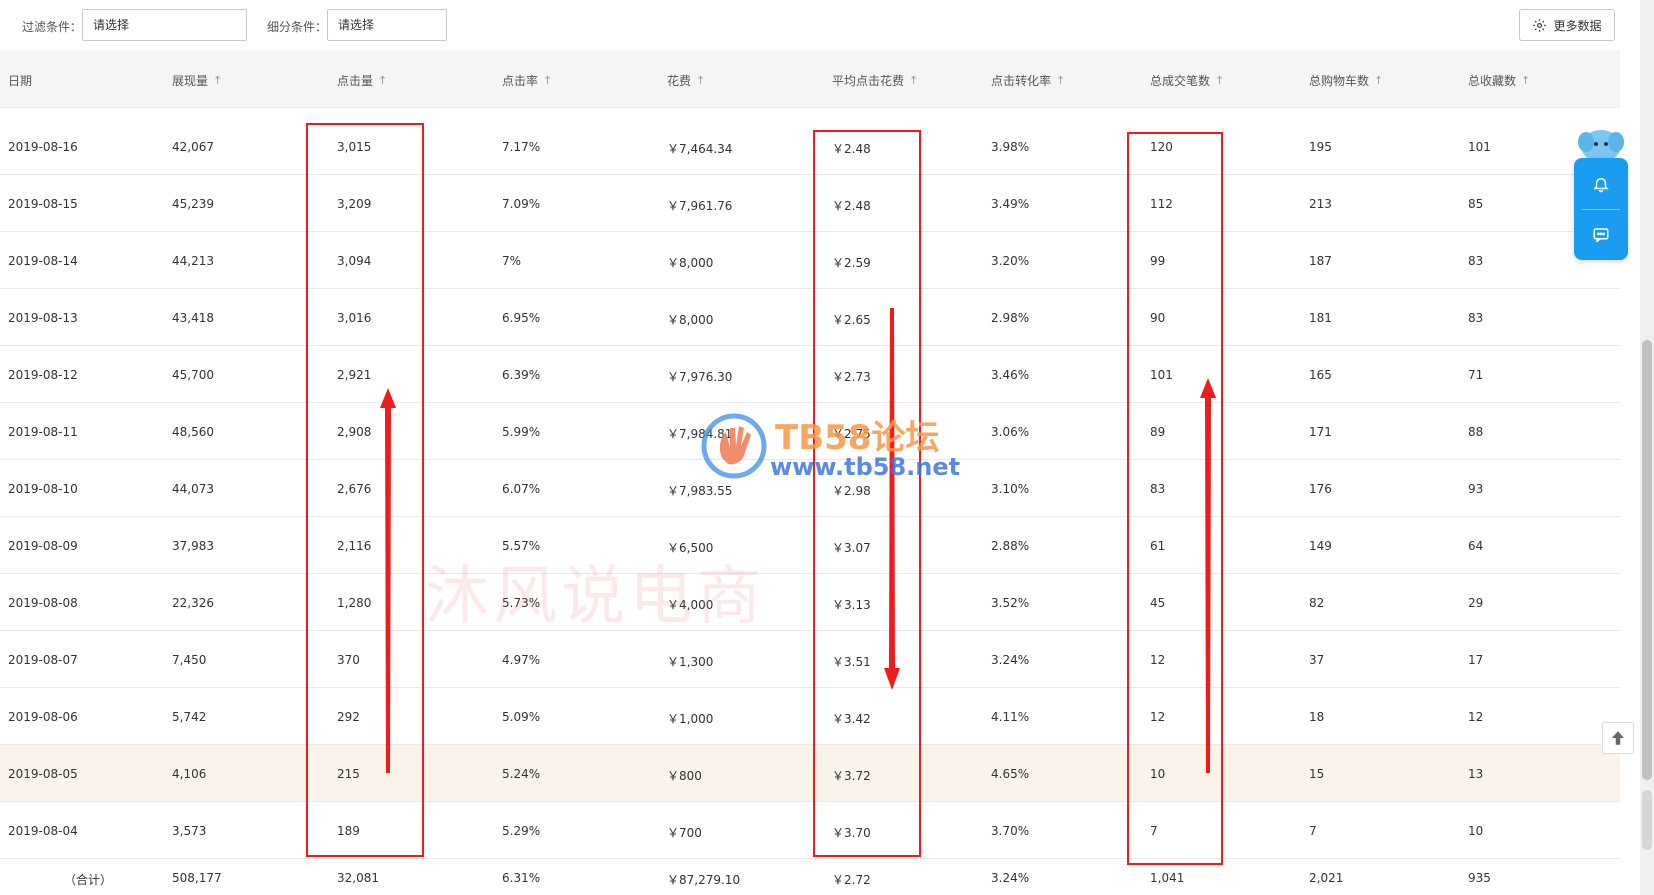  What do you see at coordinates (193, 261) in the screenshot?
I see `cell-impressions: 44,213` at bounding box center [193, 261].